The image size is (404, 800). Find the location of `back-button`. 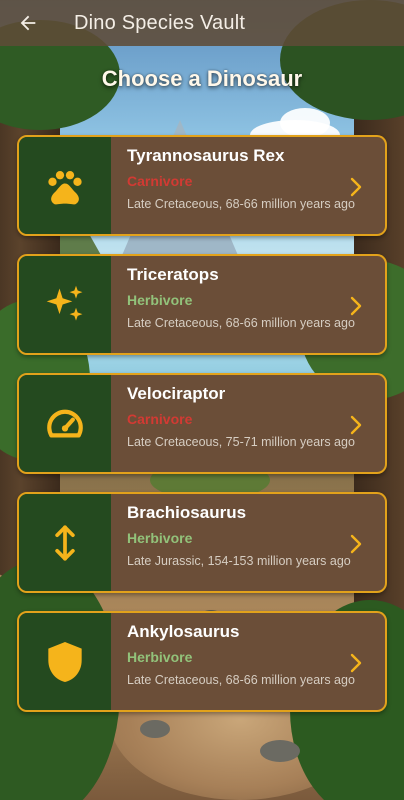

back-button is located at coordinates (28, 23).